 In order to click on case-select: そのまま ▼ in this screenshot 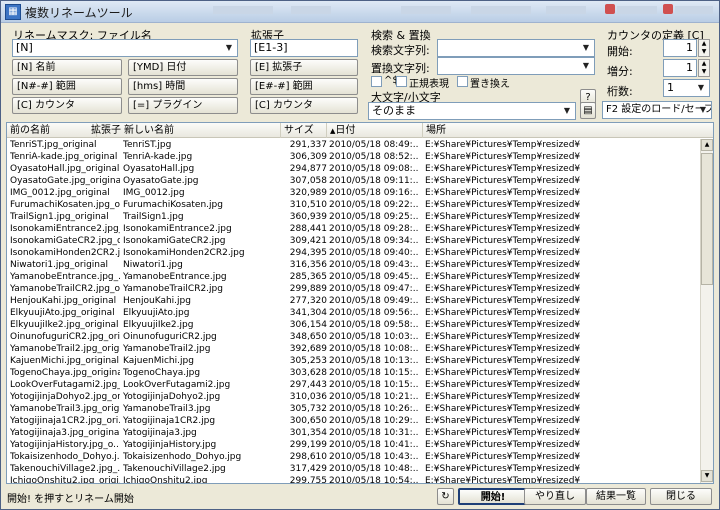, I will do `click(472, 111)`.